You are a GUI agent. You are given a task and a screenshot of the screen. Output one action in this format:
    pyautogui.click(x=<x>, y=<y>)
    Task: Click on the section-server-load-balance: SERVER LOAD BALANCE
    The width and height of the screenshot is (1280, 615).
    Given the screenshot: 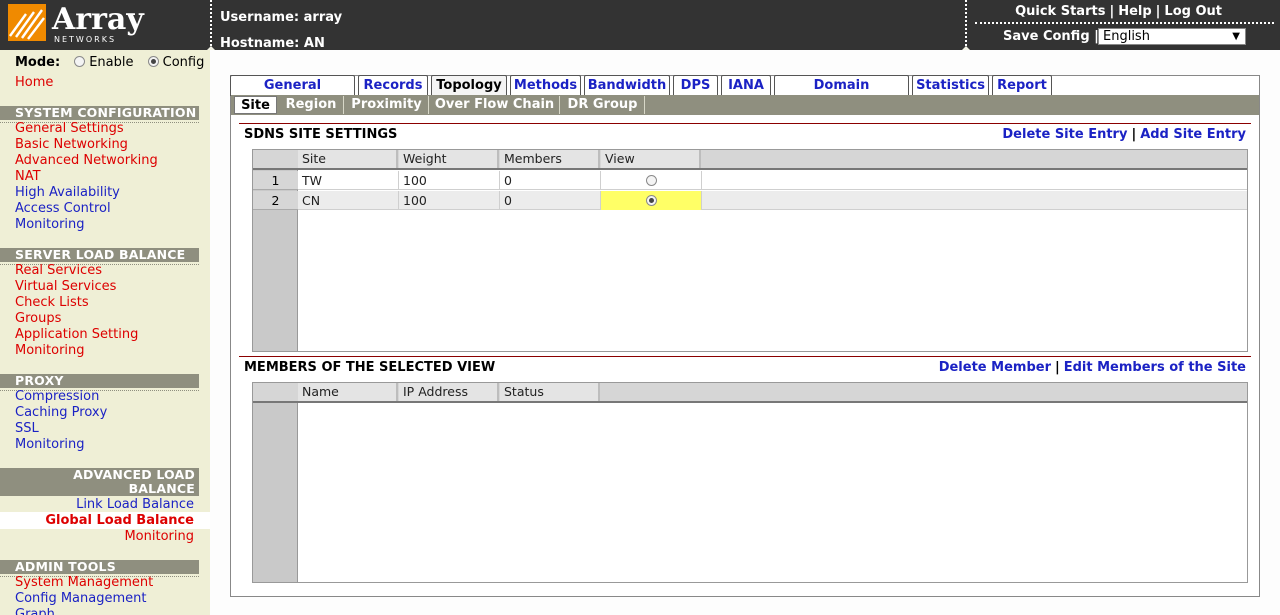 What is the action you would take?
    pyautogui.click(x=99, y=256)
    